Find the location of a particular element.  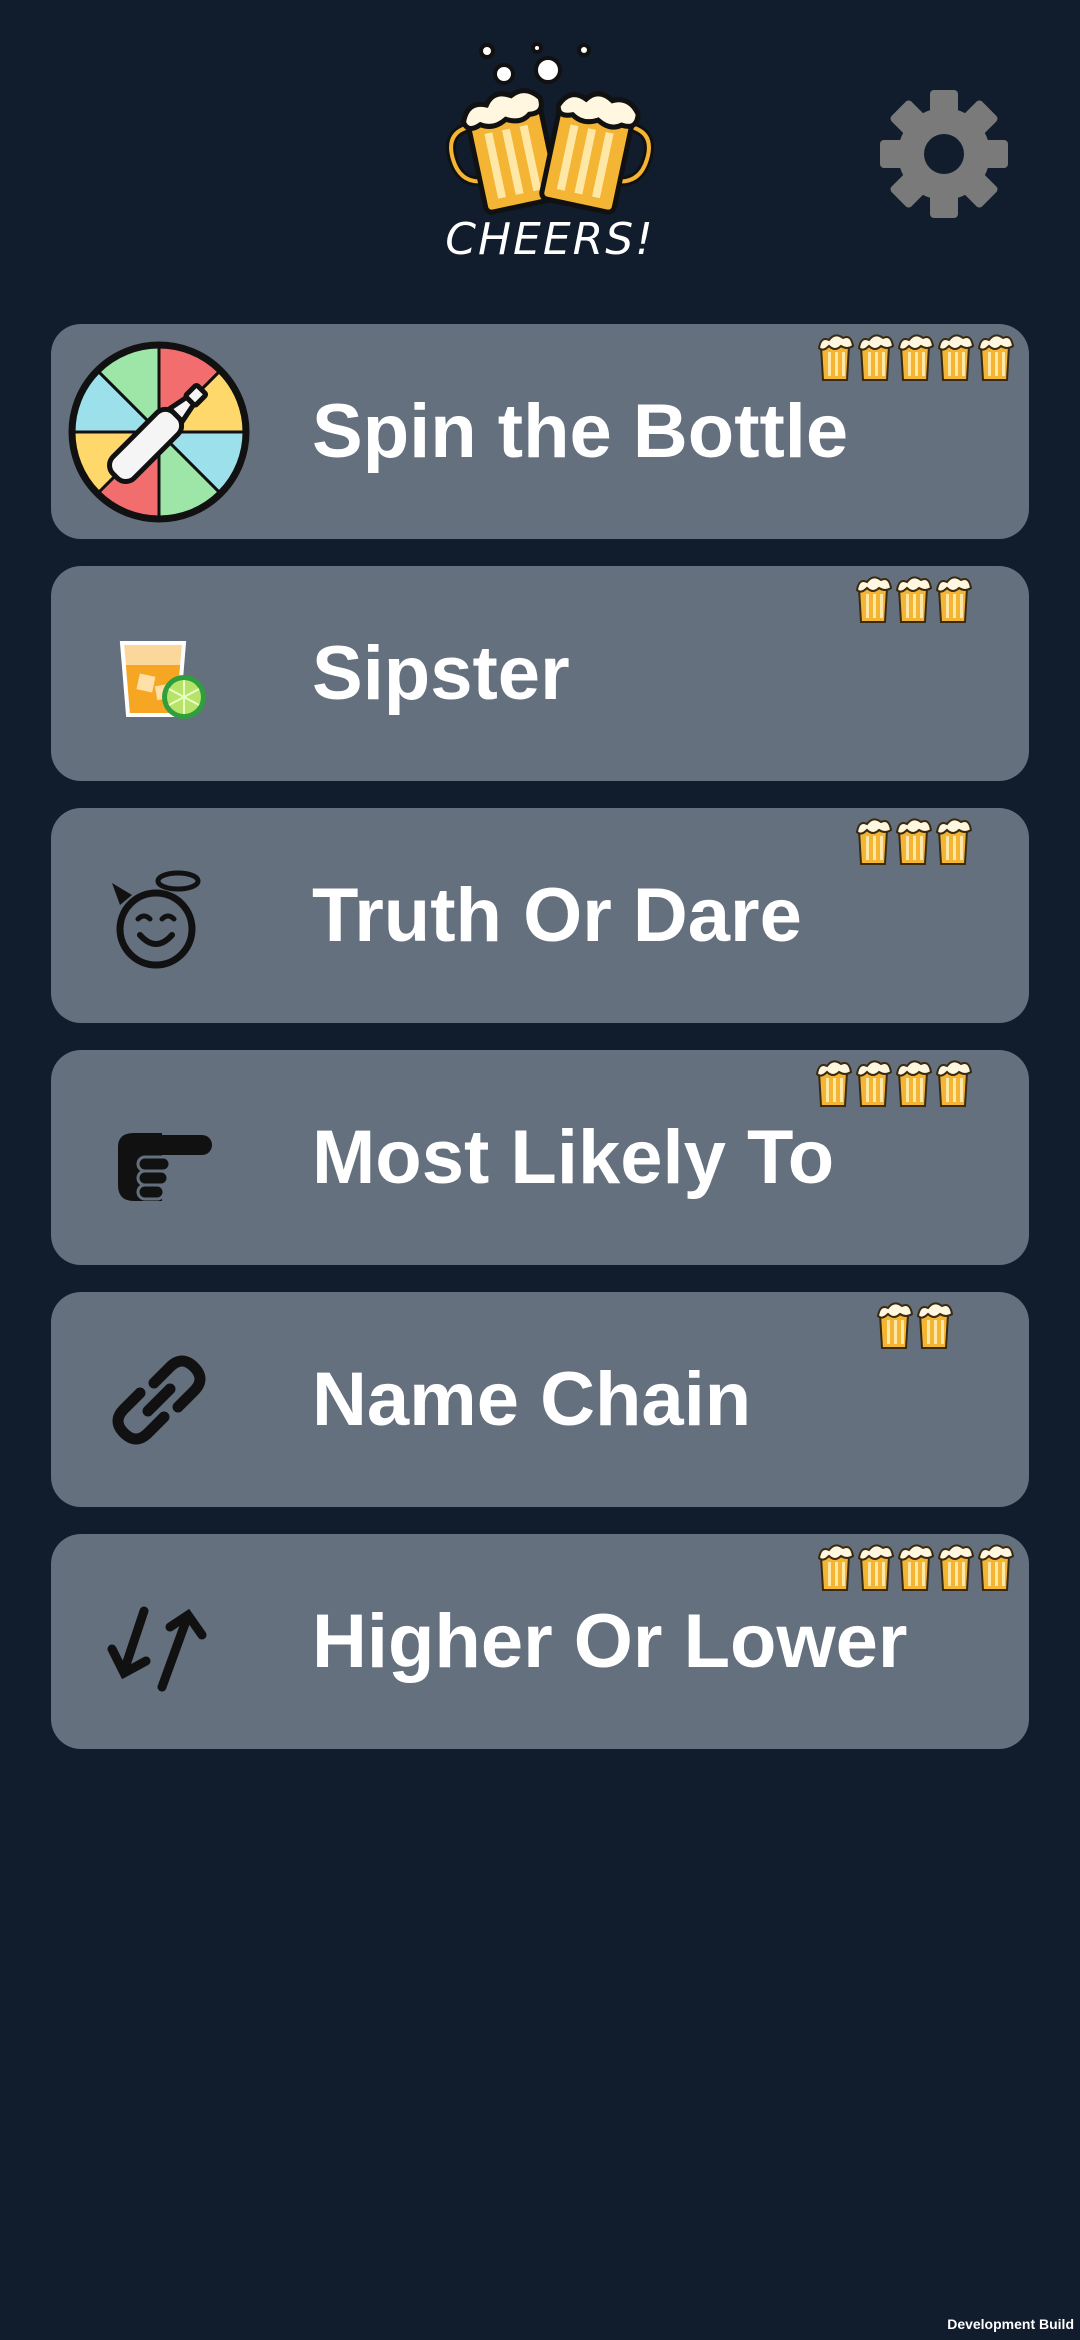

game-card-spin-the-bottle: Spin the Bottle is located at coordinates (540, 431).